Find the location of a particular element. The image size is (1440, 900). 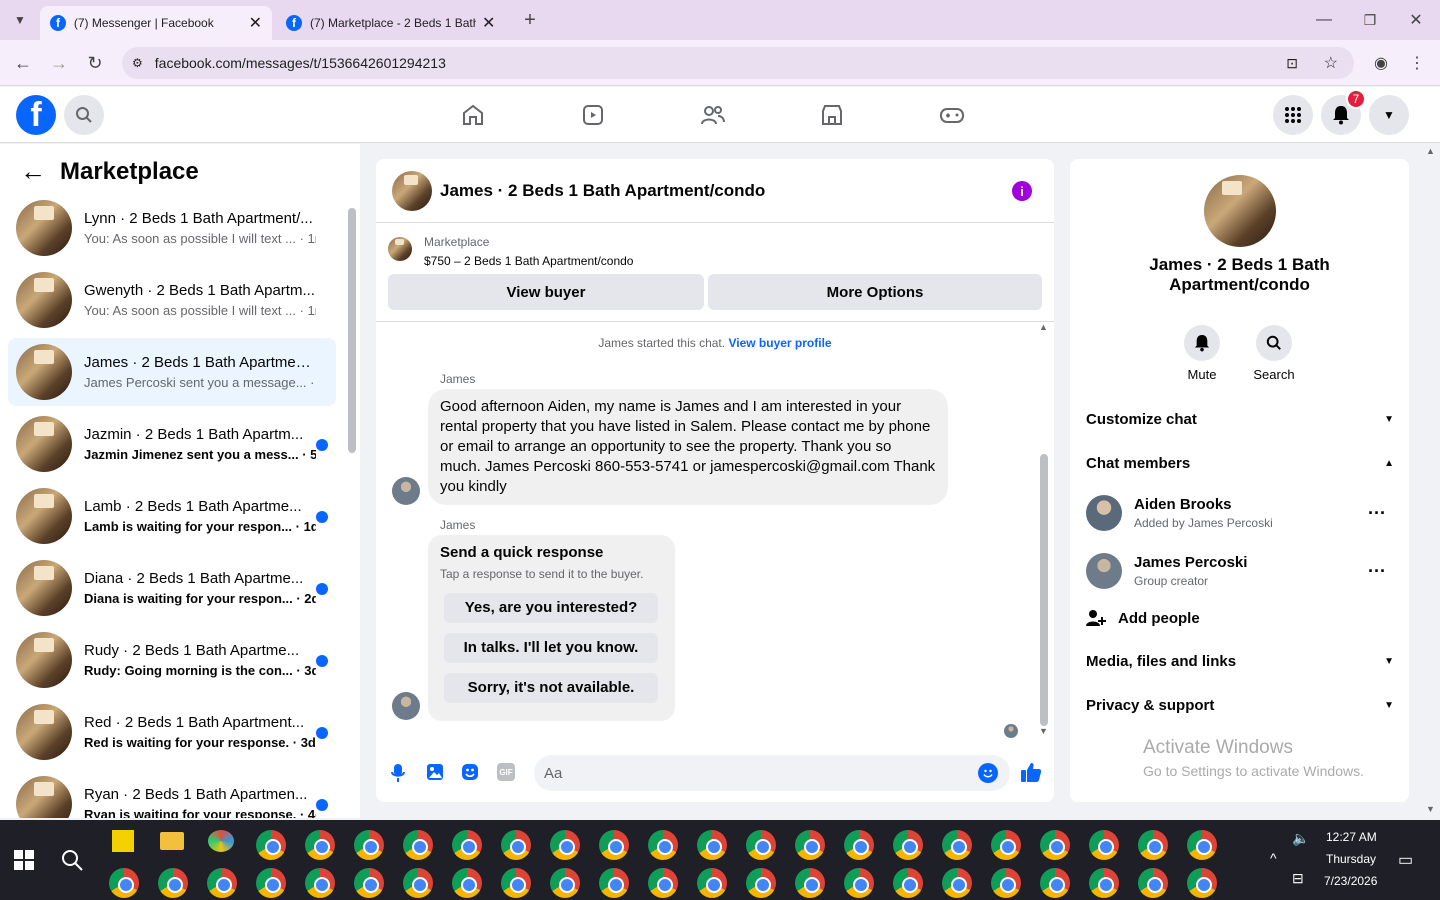

show-hidden-icons: ^ is located at coordinates (1273, 858).